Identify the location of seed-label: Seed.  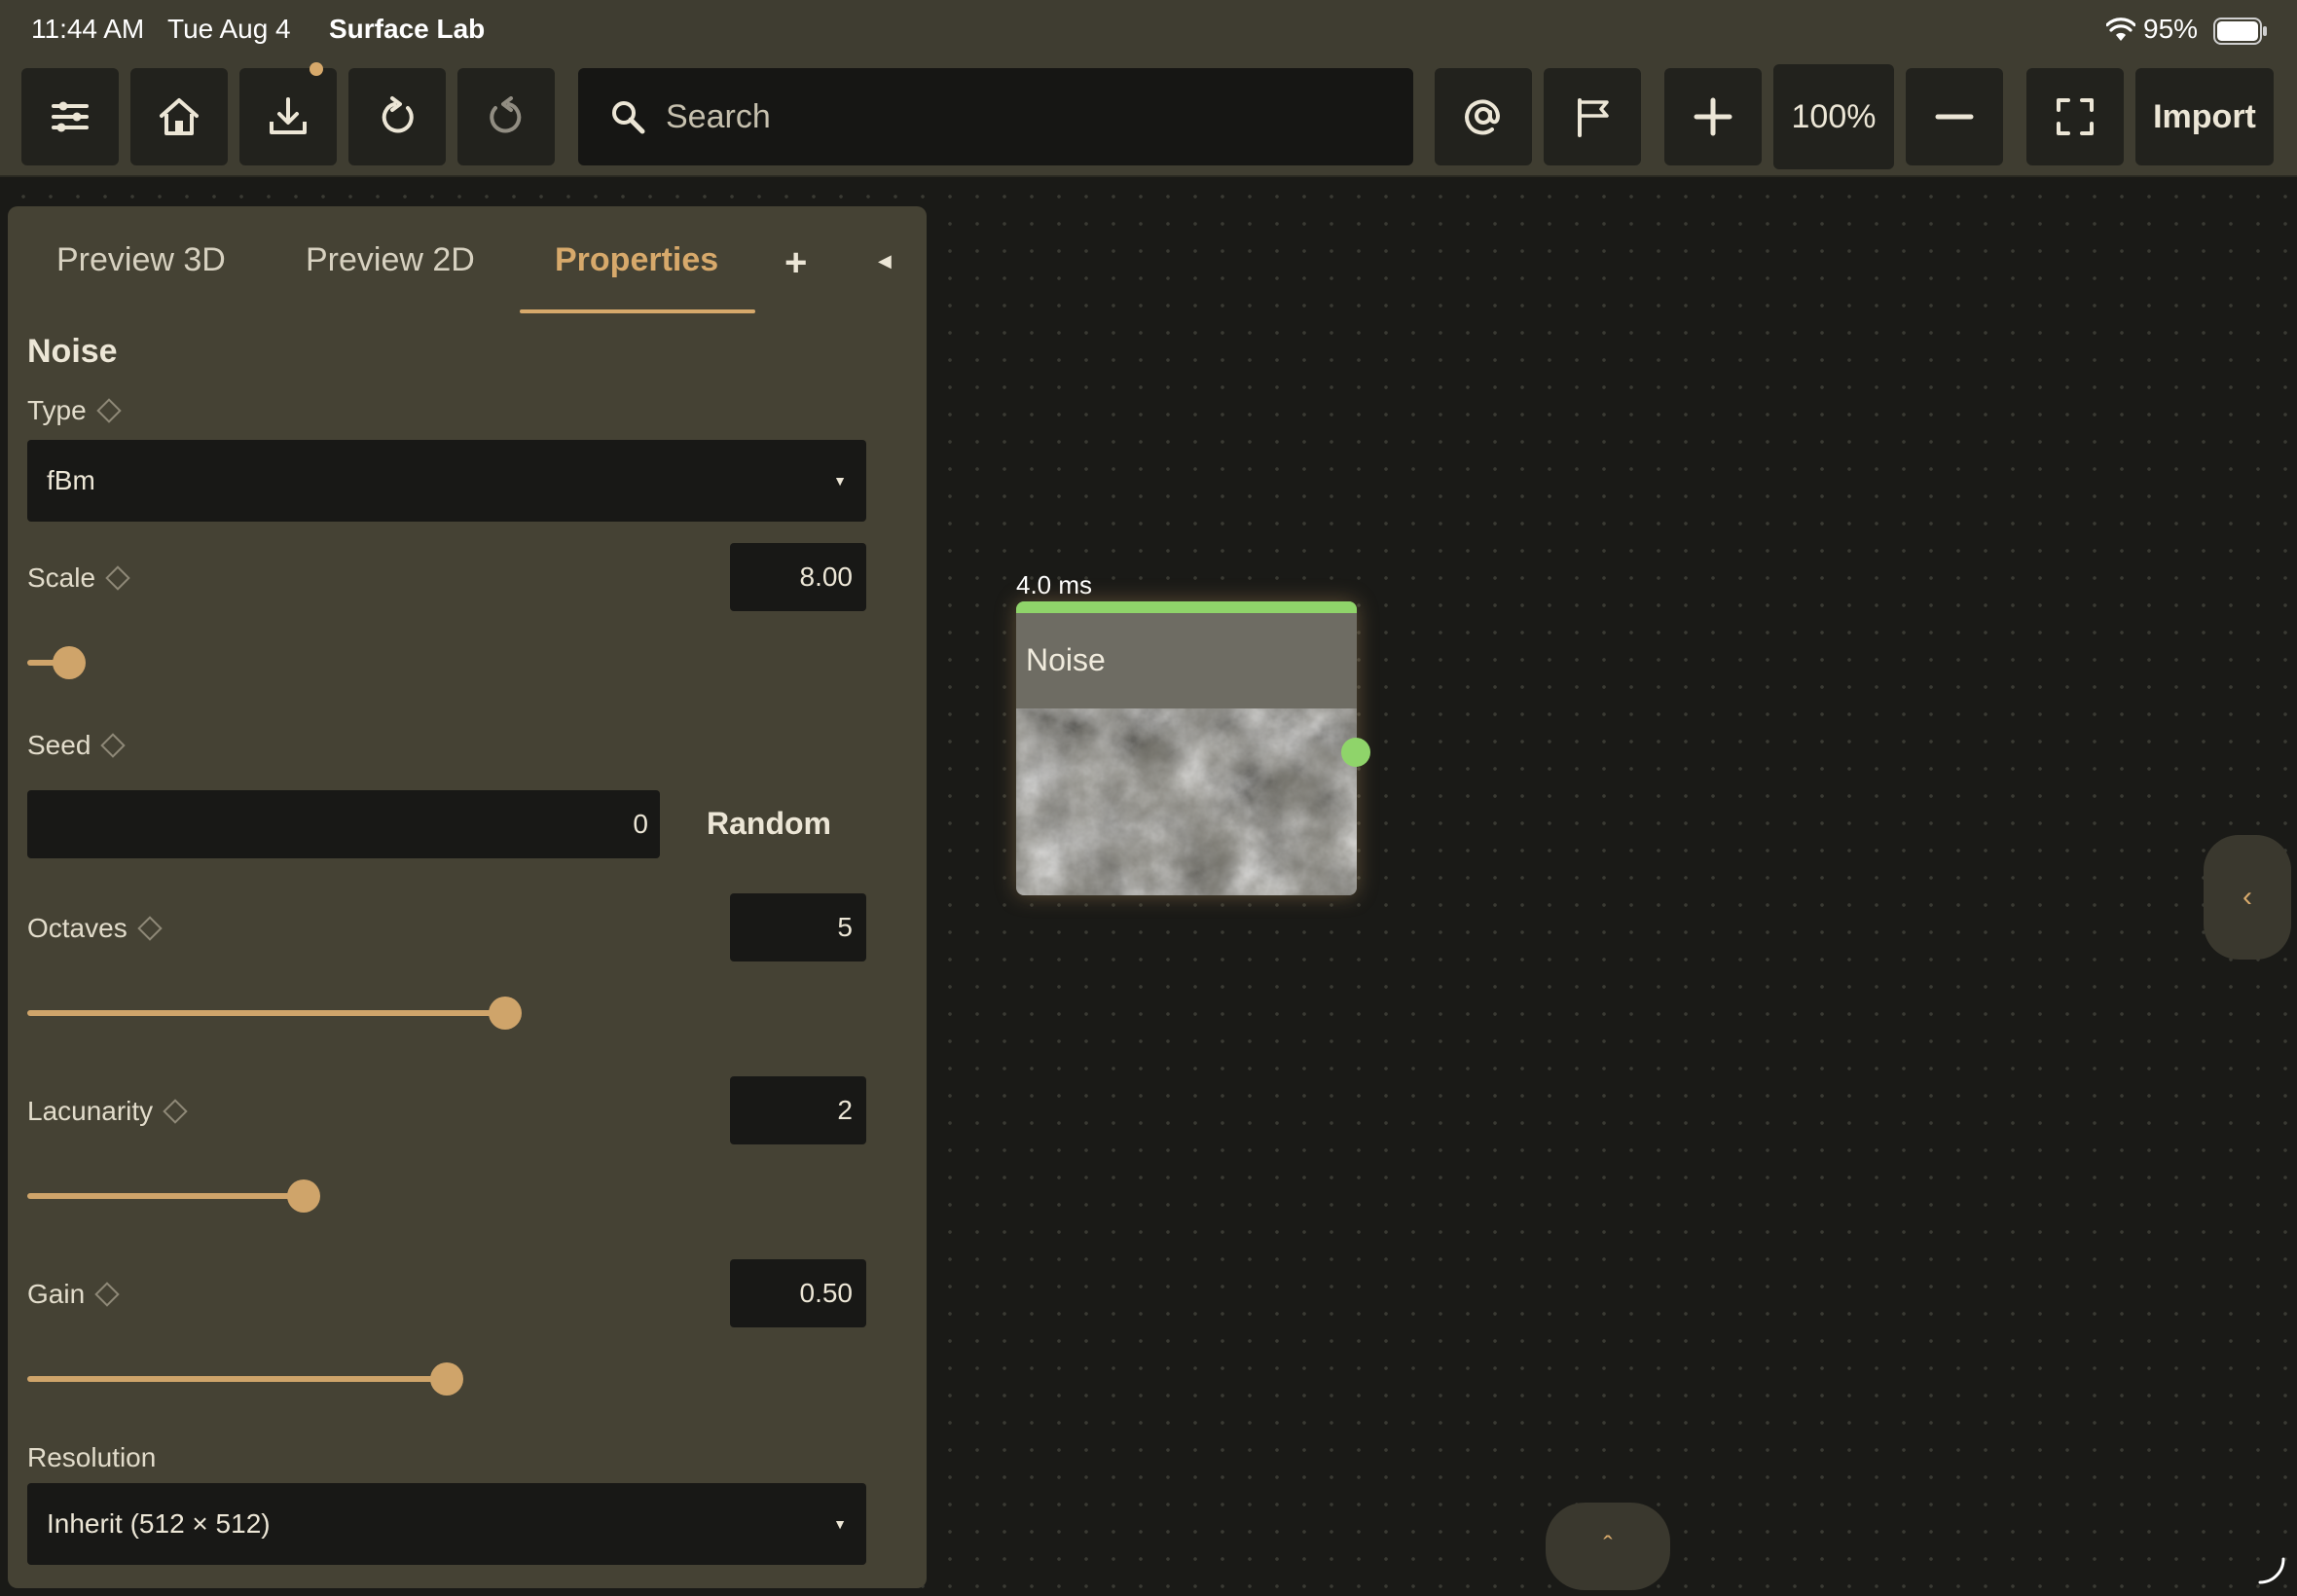
(77, 745).